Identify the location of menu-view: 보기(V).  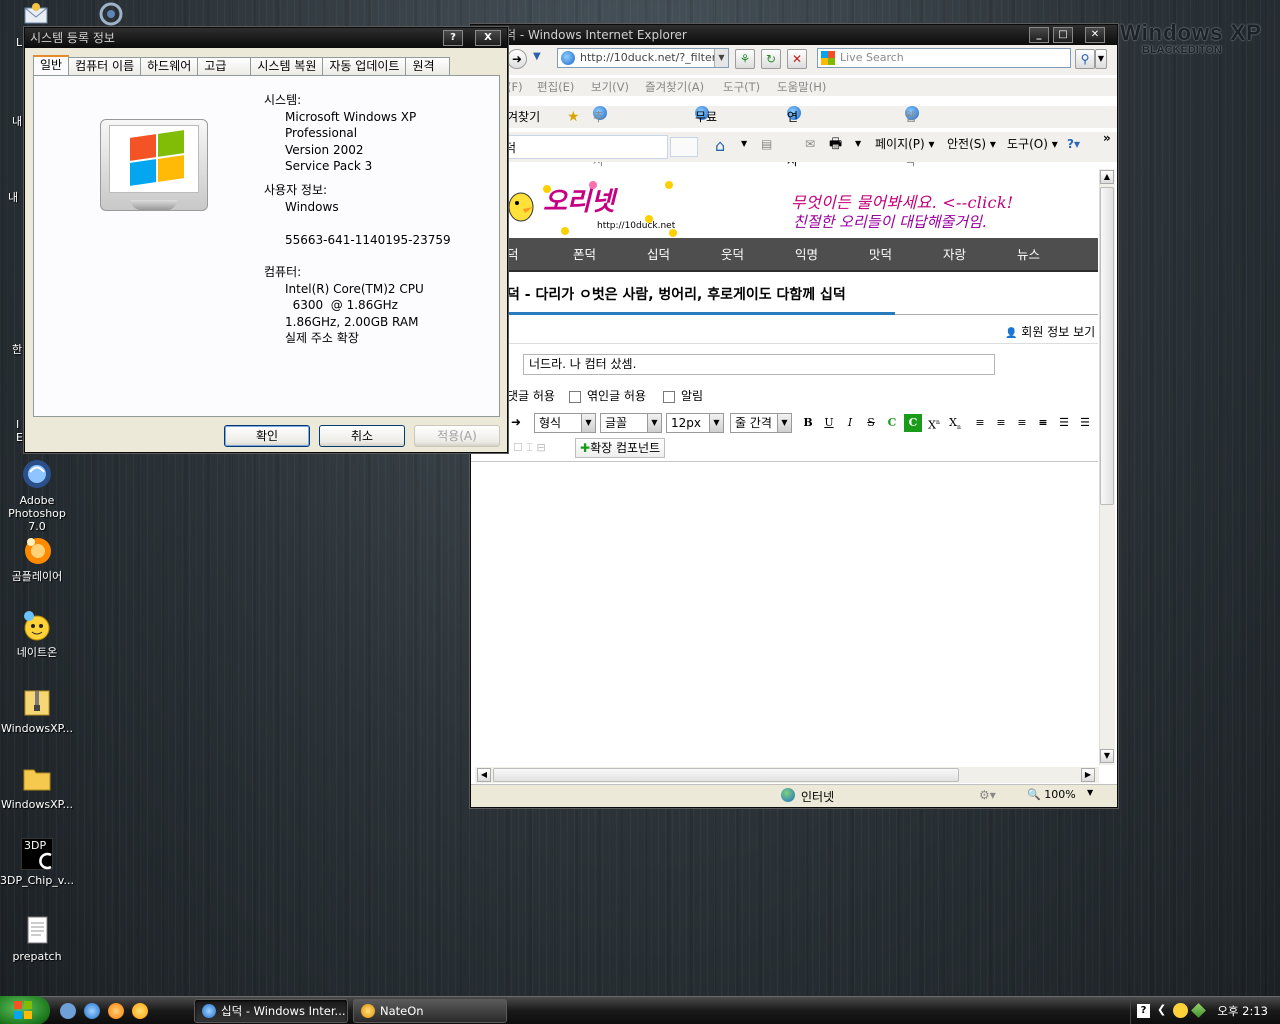
(610, 87).